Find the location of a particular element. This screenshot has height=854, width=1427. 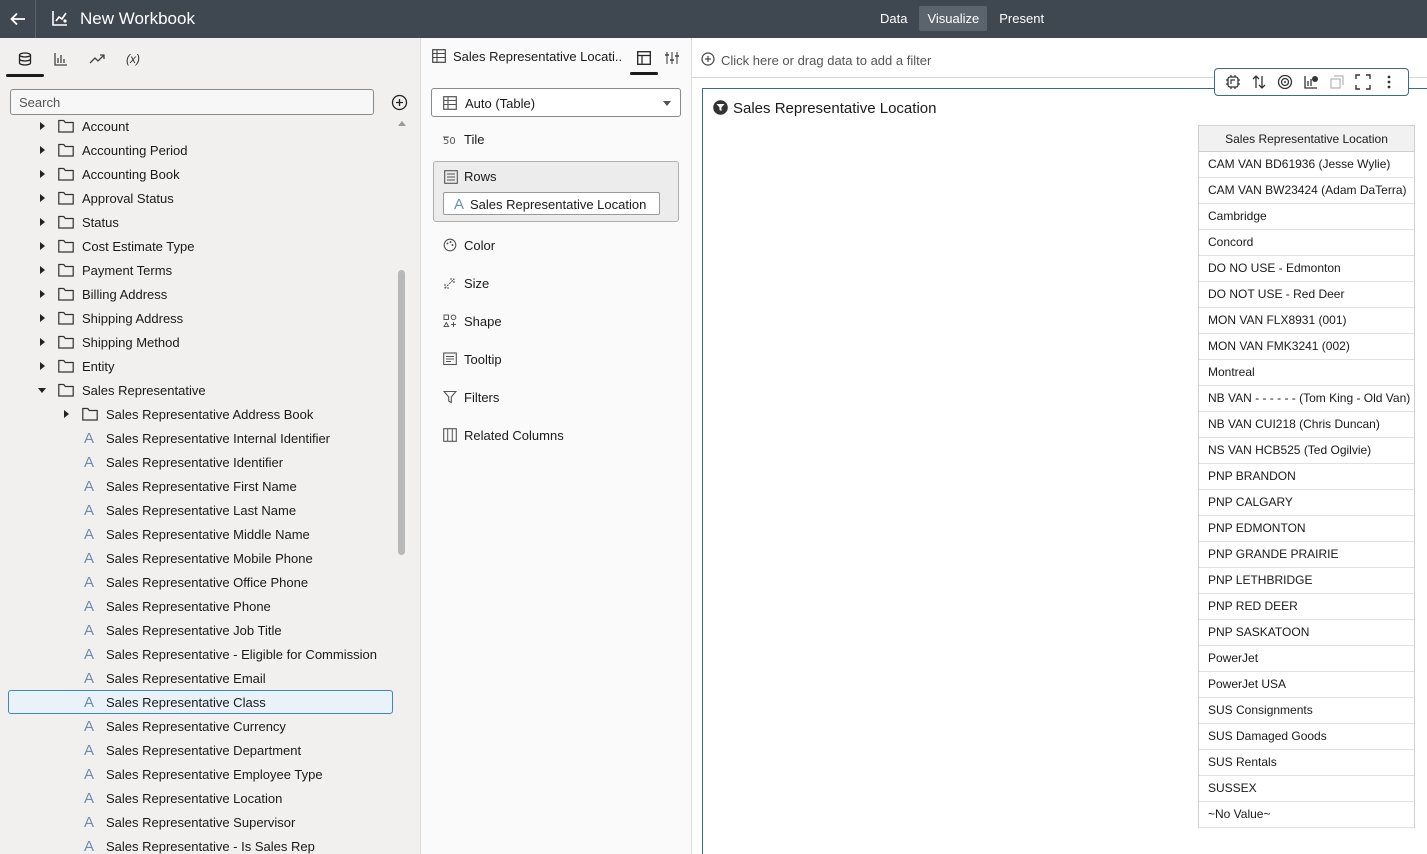

related-columns-drop-target: Related Columns is located at coordinates (563, 435).